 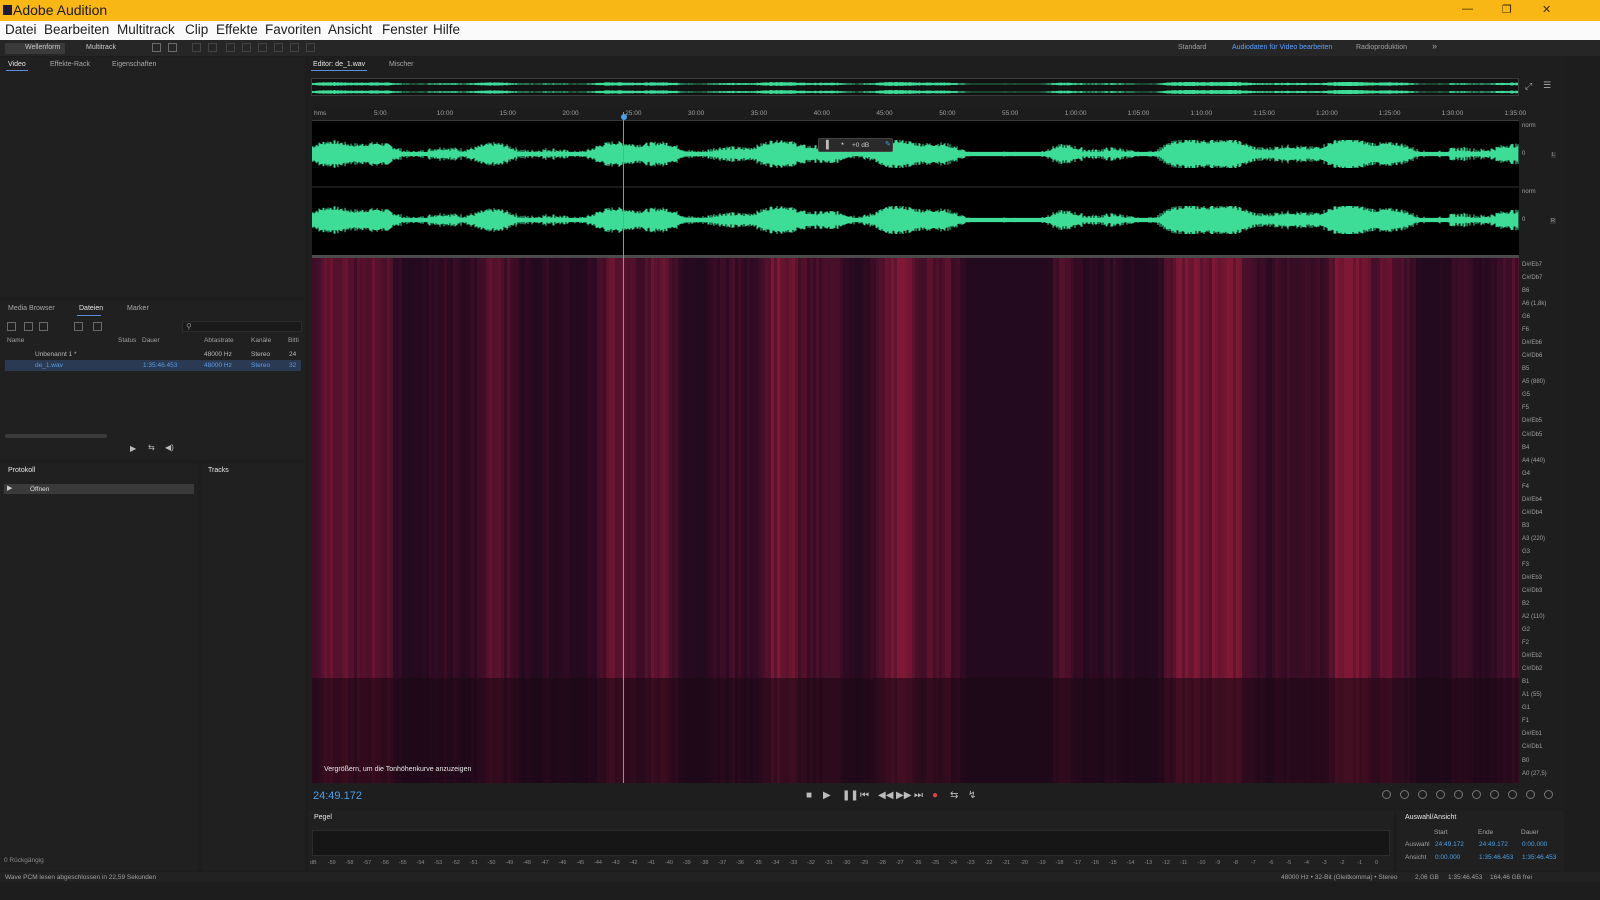 I want to click on time-selection-tool-icon, so click(x=246, y=47).